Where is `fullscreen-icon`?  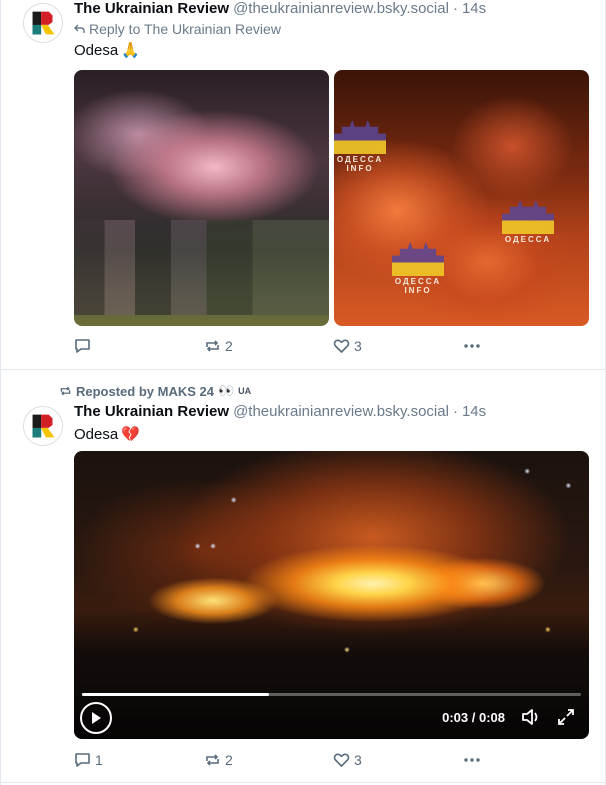 fullscreen-icon is located at coordinates (566, 717).